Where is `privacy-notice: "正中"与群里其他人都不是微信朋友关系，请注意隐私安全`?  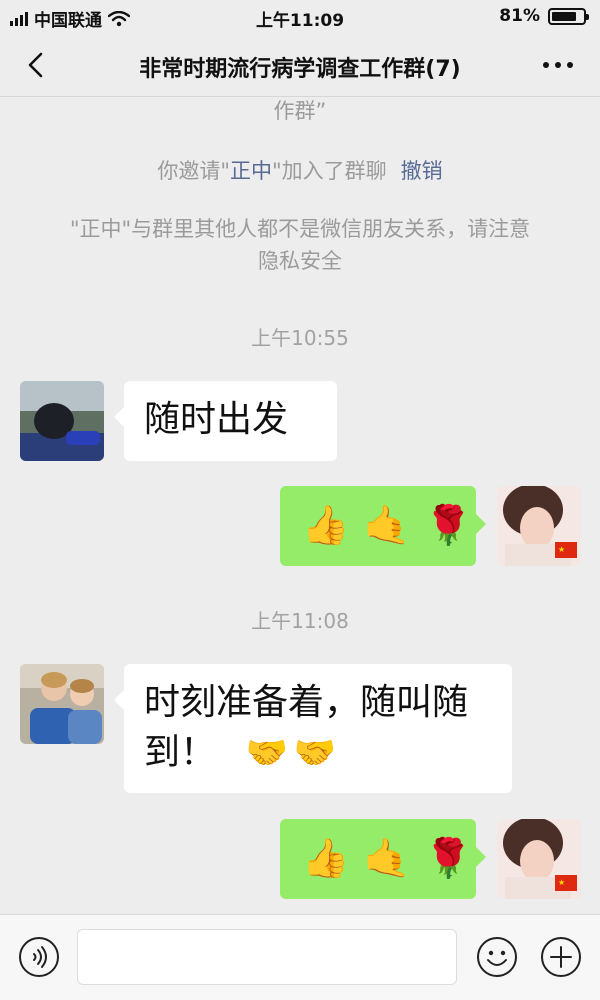
privacy-notice: "正中"与群里其他人都不是微信朋友关系，请注意隐私安全 is located at coordinates (300, 245).